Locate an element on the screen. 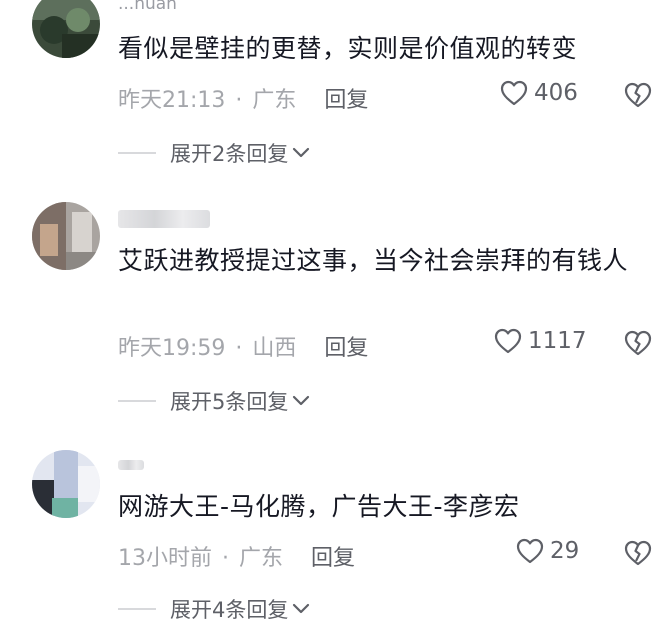 This screenshot has width=660, height=644. comment-meta: 13小时前 · 广东 回复 is located at coordinates (236, 556).